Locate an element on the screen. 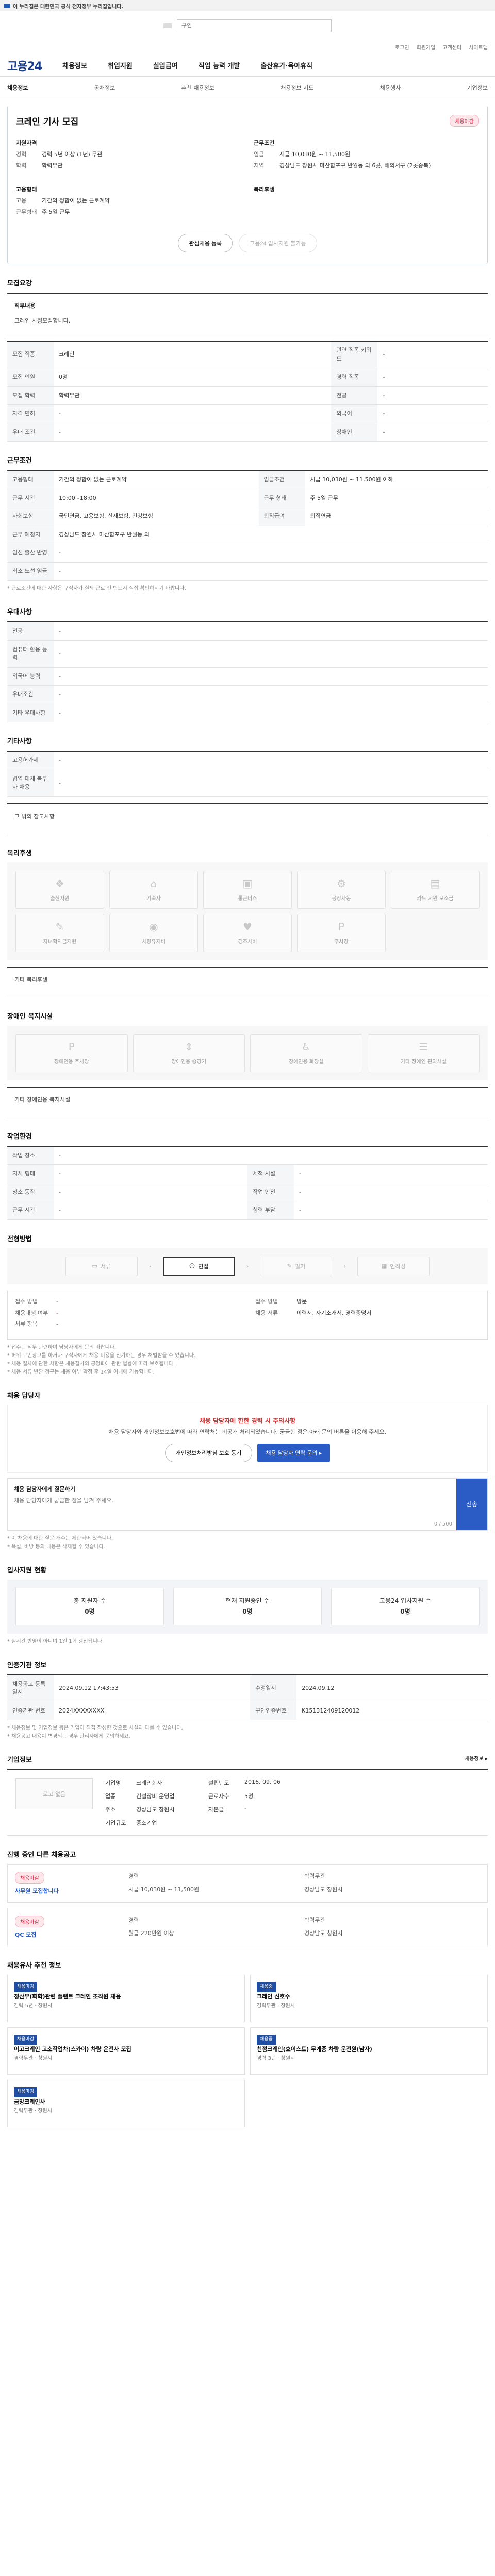 The height and width of the screenshot is (2576, 495). elevator-icon: ⇕ is located at coordinates (188, 1047).